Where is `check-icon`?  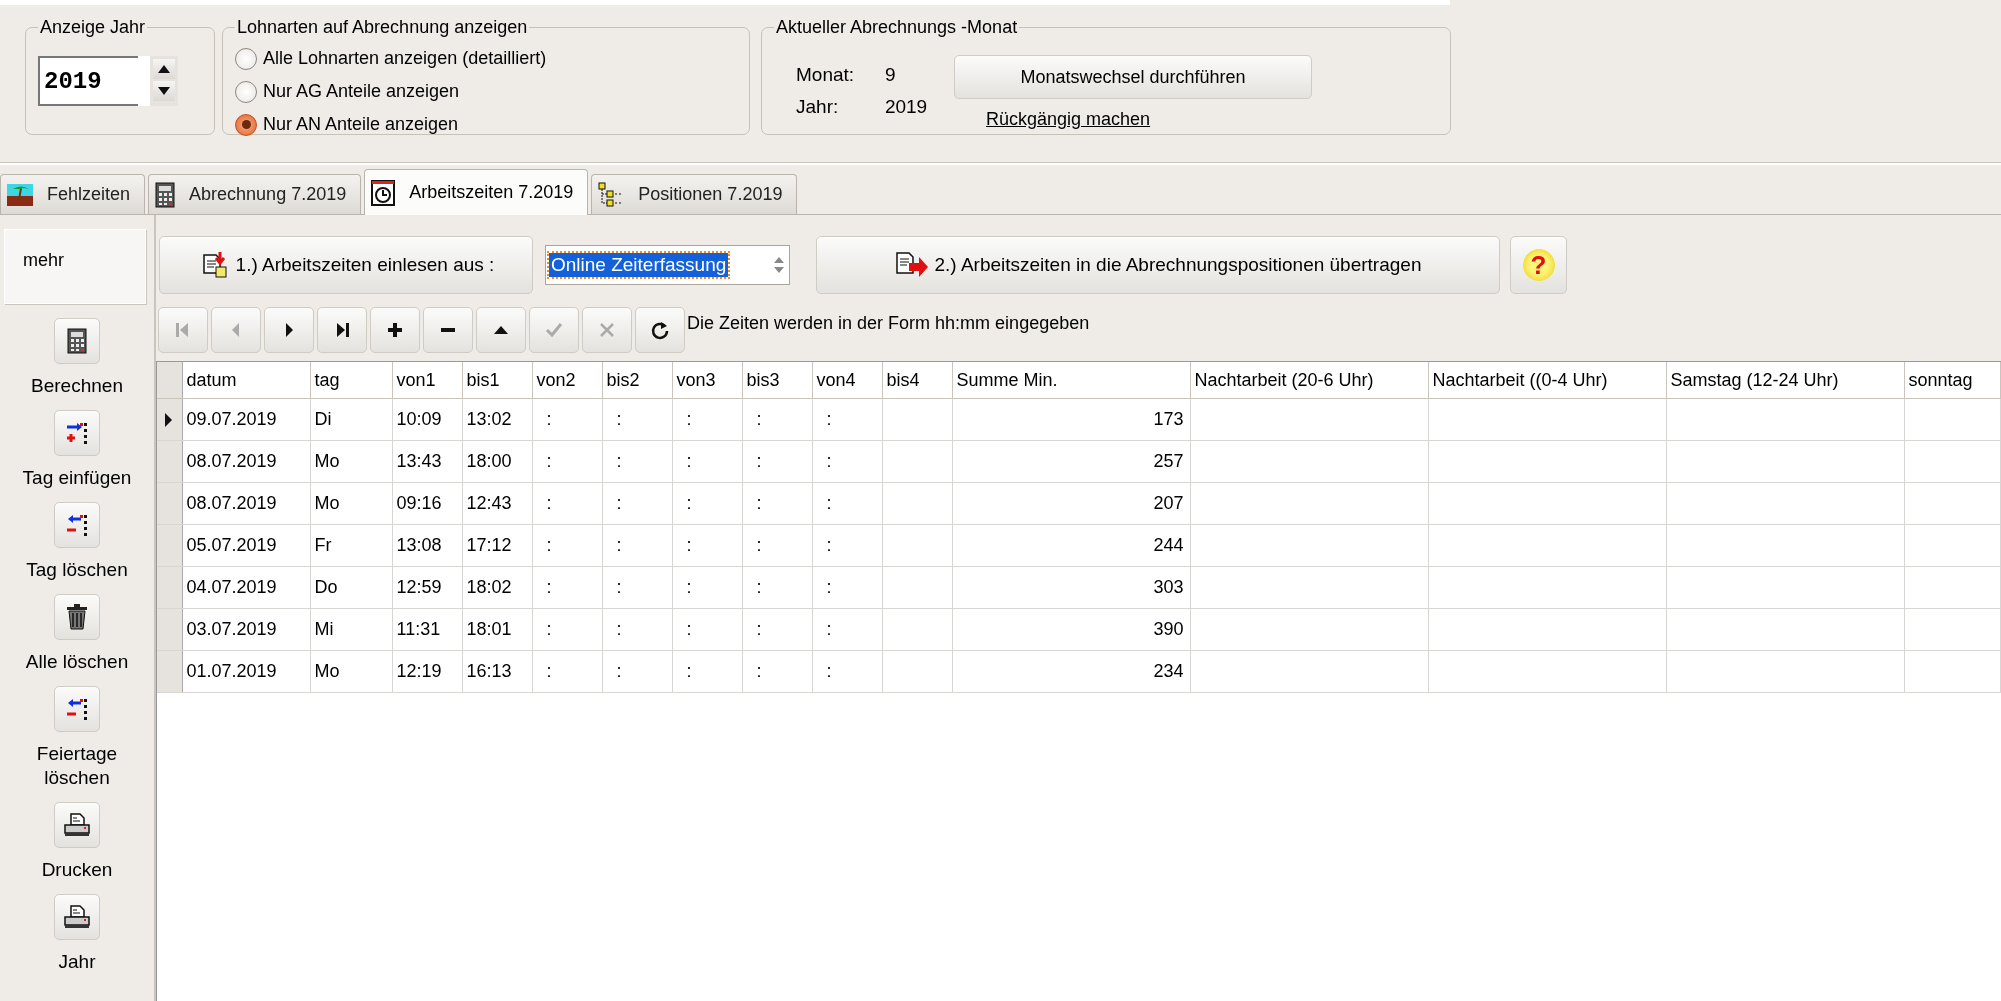
check-icon is located at coordinates (554, 330).